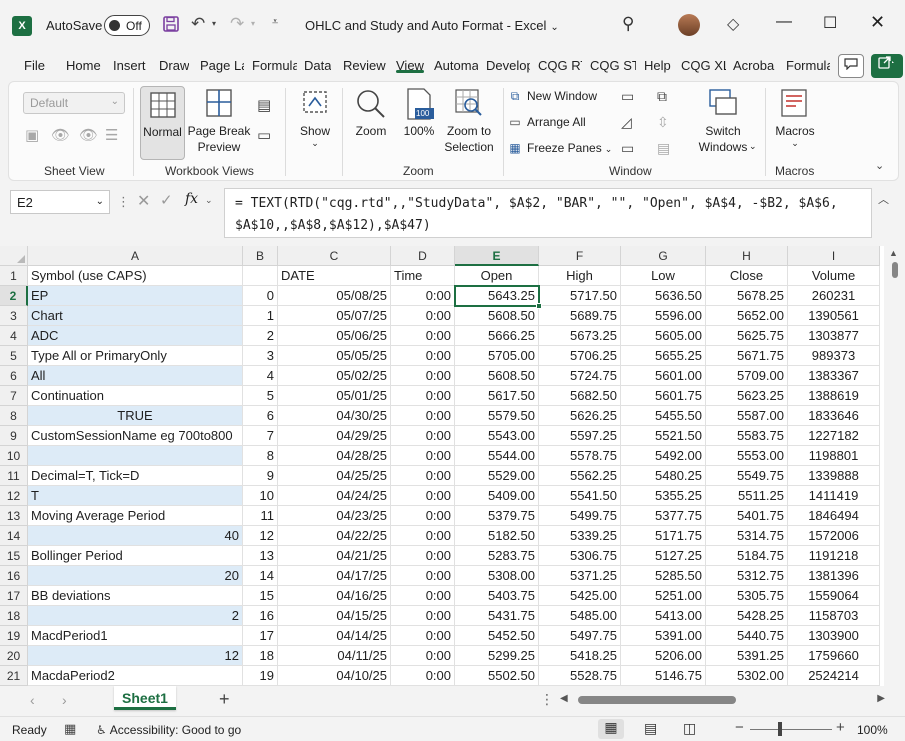 Image resolution: width=905 pixels, height=741 pixels. What do you see at coordinates (559, 148) in the screenshot?
I see `freeze-panes-button: ▦ Freeze Panes ⌄` at bounding box center [559, 148].